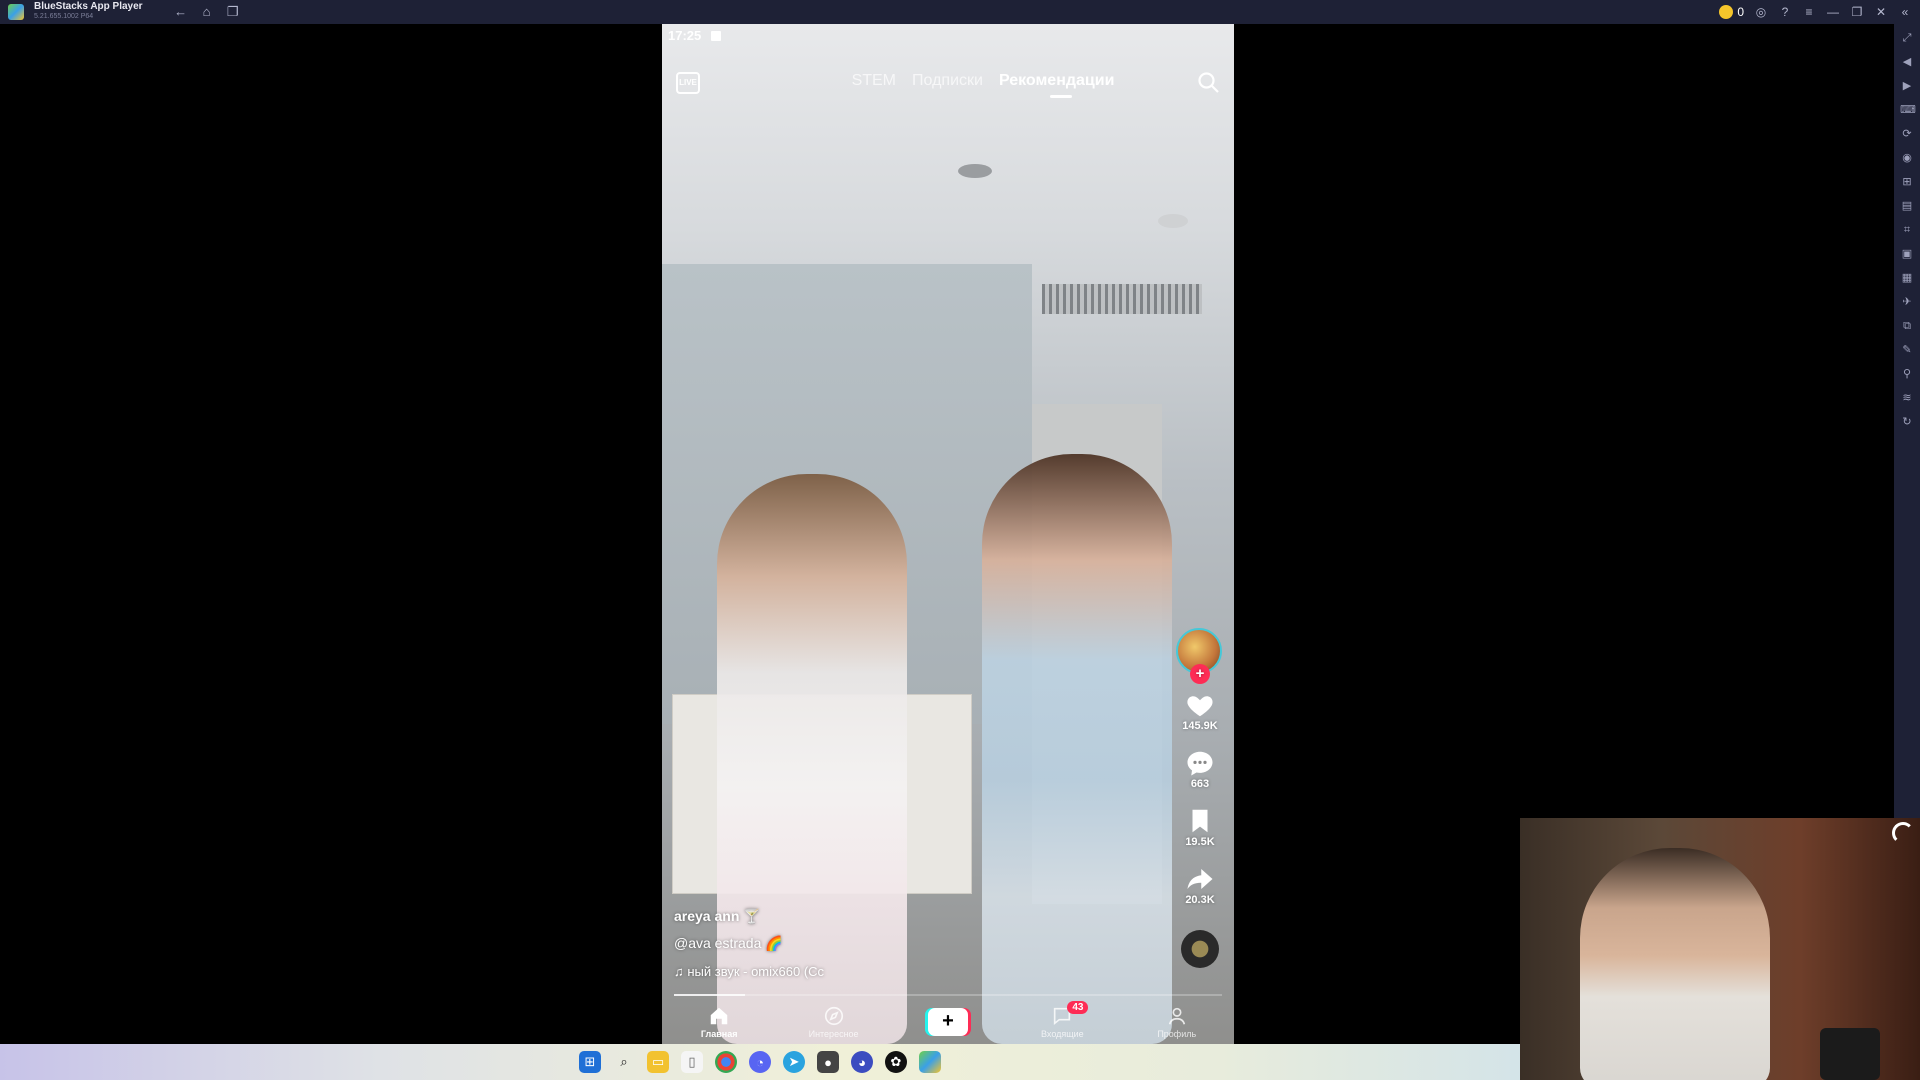 This screenshot has height=1080, width=1920. I want to click on nav-create: +, so click(948, 1022).